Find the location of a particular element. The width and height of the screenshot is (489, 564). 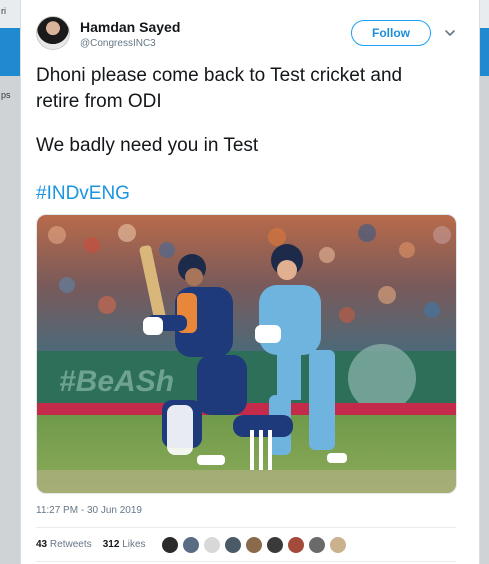

follow-button: Follow is located at coordinates (391, 33).